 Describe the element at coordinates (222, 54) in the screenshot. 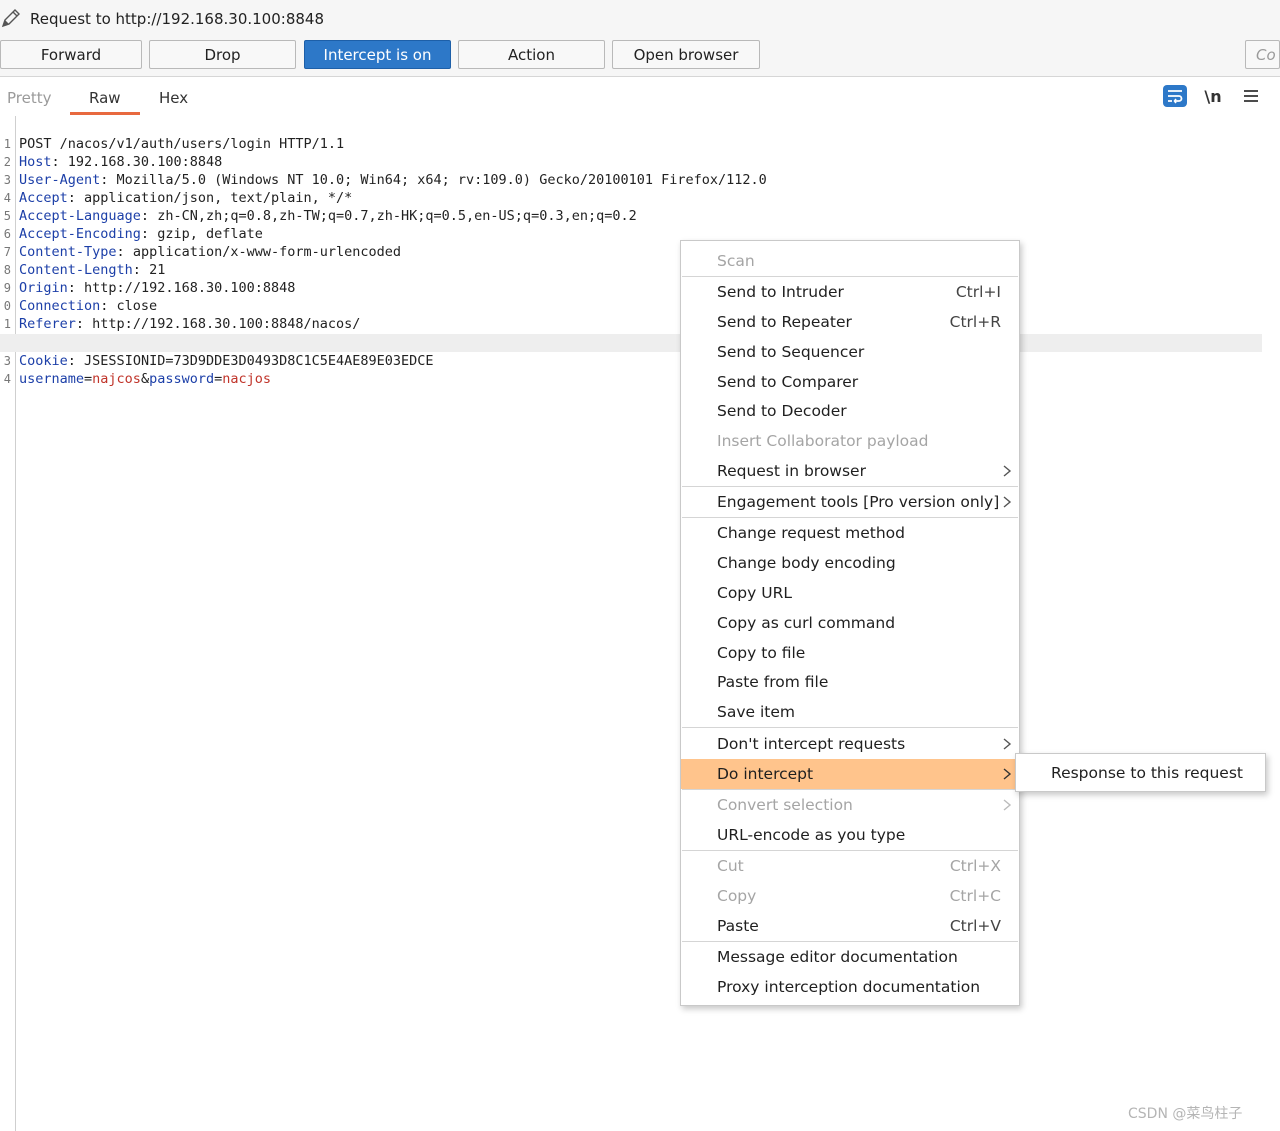

I see `drop-button: Drop` at that location.